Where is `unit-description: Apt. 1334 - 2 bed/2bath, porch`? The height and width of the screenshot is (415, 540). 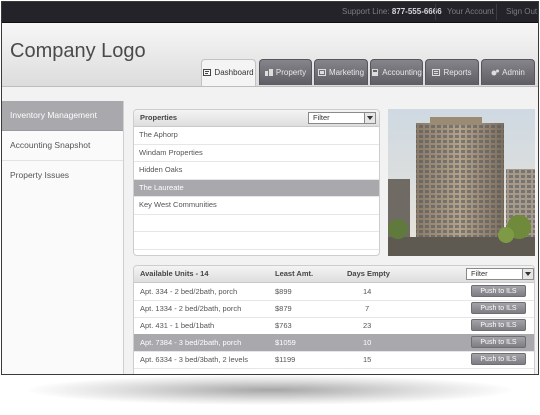 unit-description: Apt. 1334 - 2 bed/2bath, porch is located at coordinates (191, 308).